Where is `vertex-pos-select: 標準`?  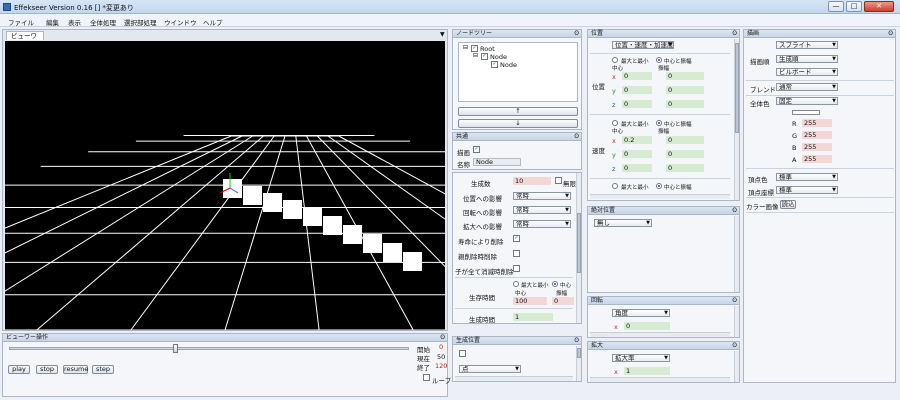 vertex-pos-select: 標準 is located at coordinates (807, 190).